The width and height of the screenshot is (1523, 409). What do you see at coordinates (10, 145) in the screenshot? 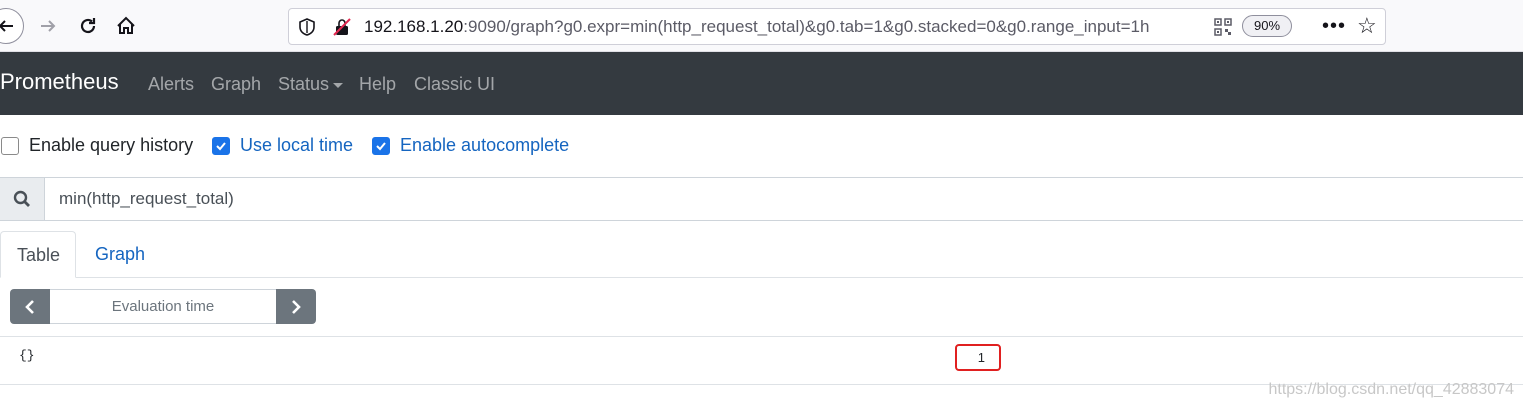
I see `query-history-checkbox` at bounding box center [10, 145].